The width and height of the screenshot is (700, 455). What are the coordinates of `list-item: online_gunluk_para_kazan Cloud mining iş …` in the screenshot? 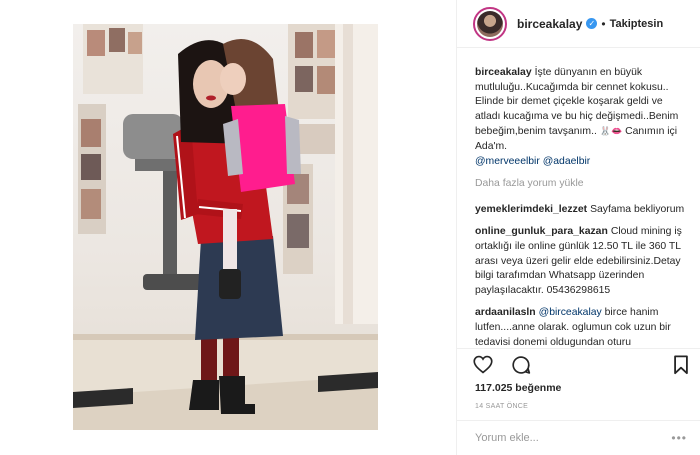 It's located at (582, 261).